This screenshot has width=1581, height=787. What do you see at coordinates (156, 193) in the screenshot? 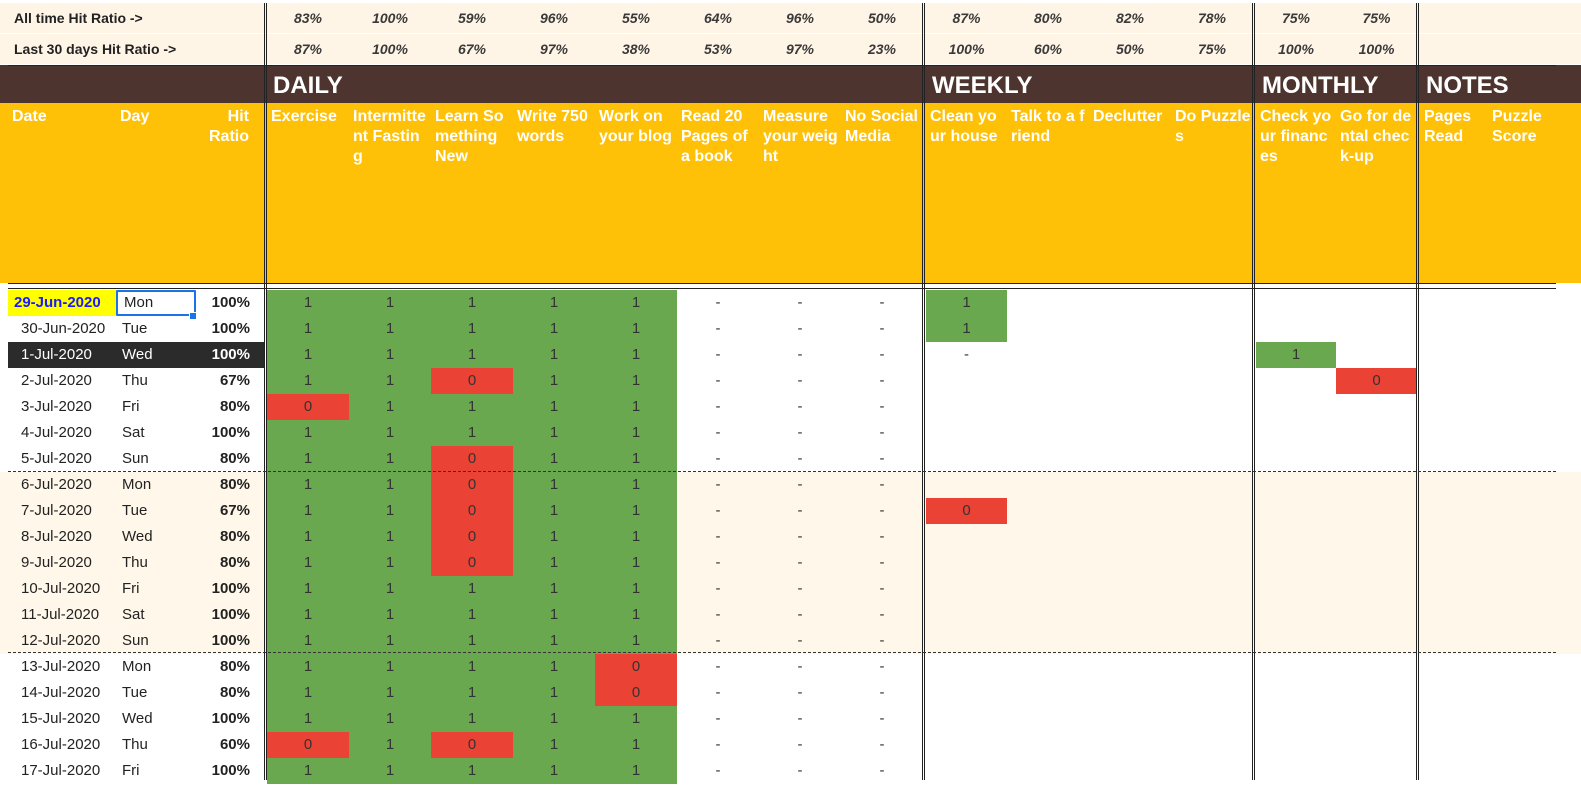
I see `header-day: Day` at bounding box center [156, 193].